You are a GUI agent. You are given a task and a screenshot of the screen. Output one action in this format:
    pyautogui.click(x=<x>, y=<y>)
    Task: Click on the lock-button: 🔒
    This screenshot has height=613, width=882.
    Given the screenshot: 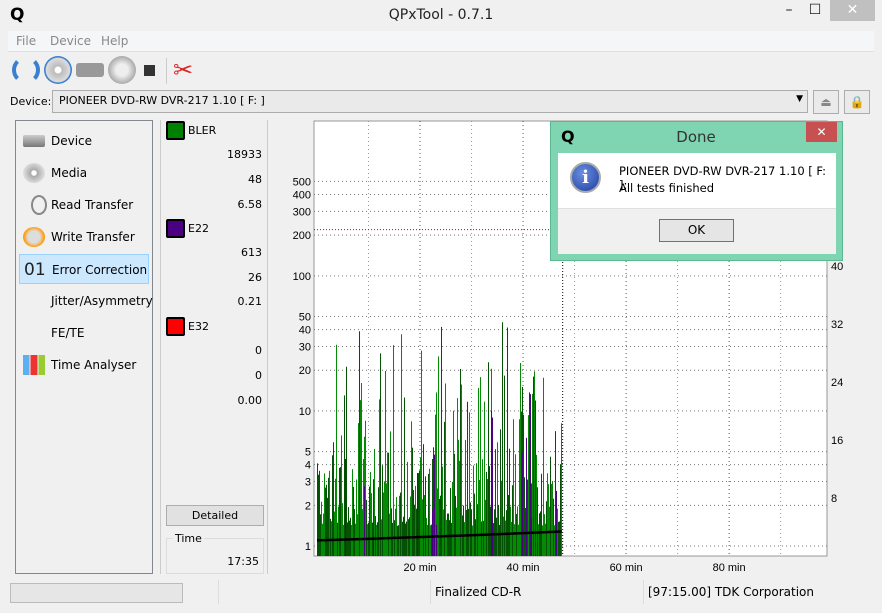 What is the action you would take?
    pyautogui.click(x=857, y=102)
    